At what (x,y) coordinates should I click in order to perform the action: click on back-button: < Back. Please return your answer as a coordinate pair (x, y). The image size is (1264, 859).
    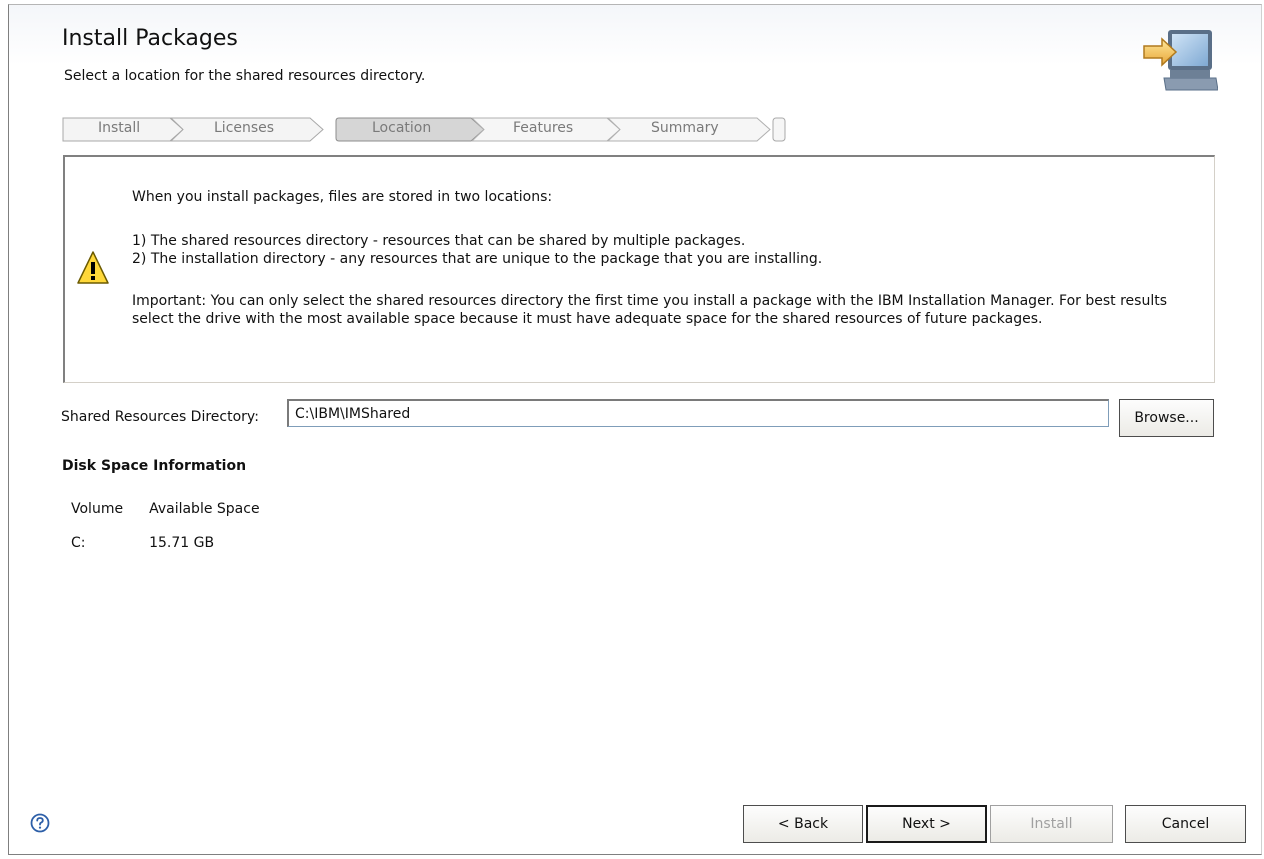
    Looking at the image, I should click on (803, 824).